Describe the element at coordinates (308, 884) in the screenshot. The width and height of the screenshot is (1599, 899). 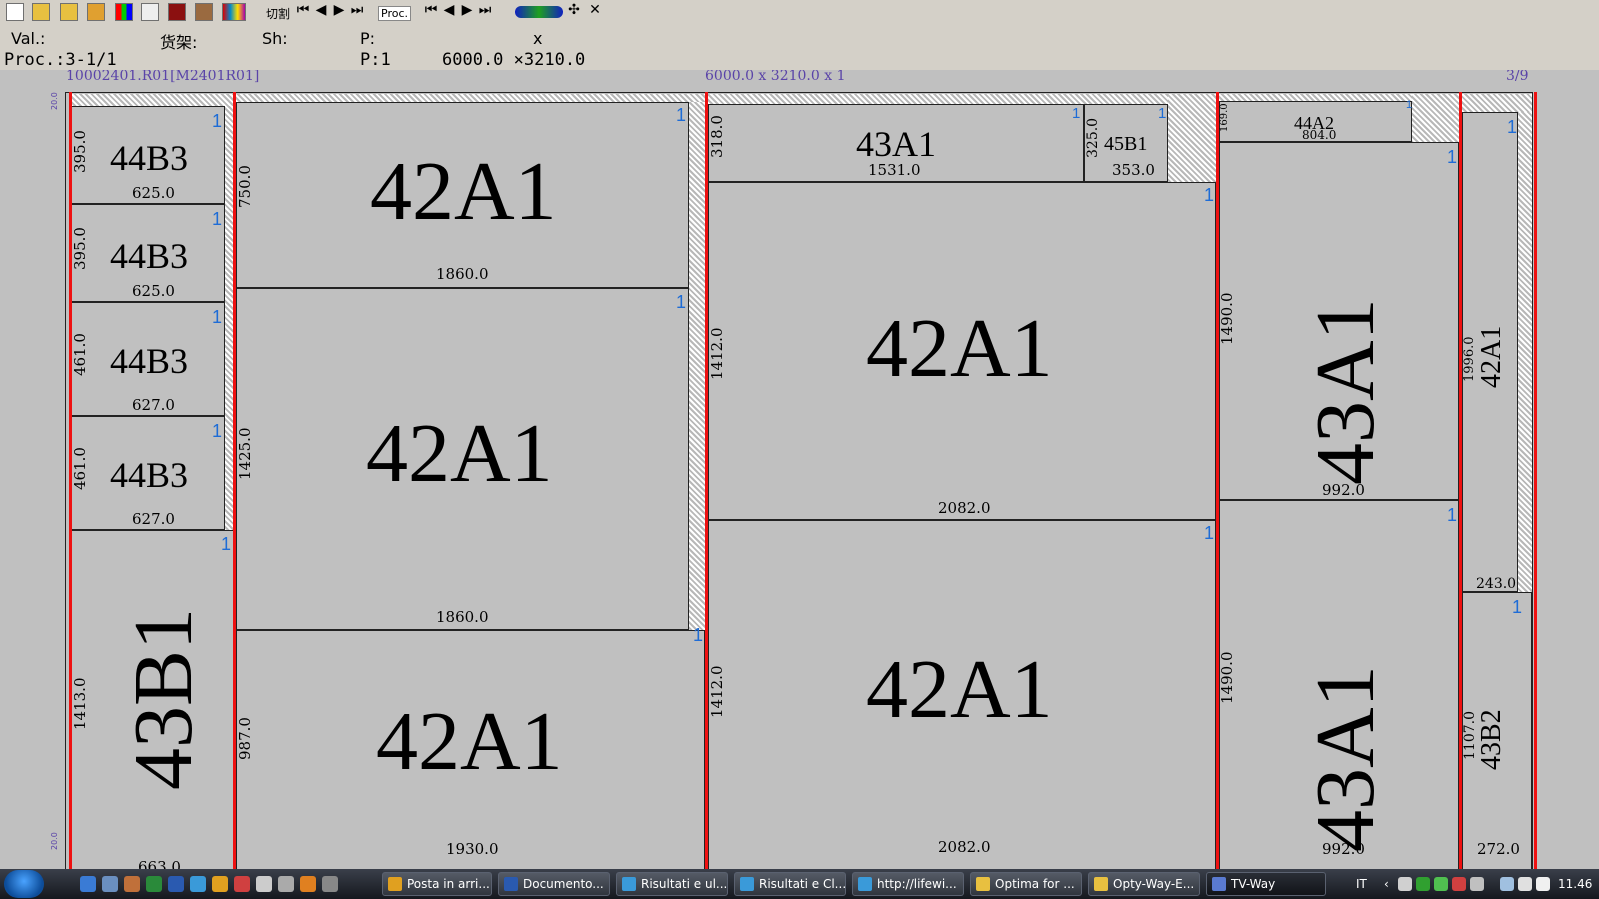
I see `media-icon` at that location.